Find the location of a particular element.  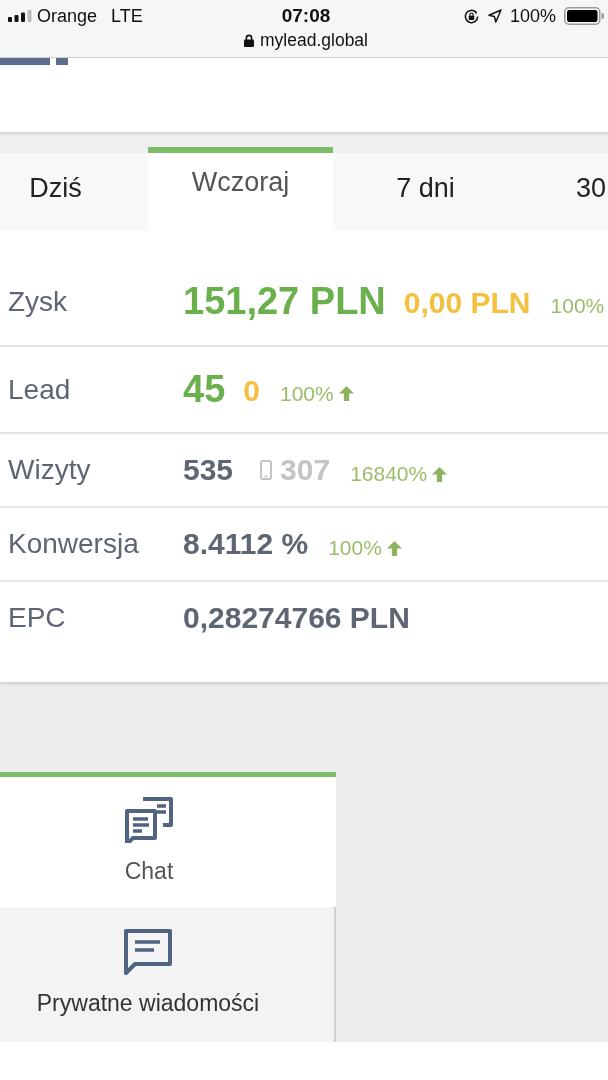

message-bubble-icon is located at coordinates (148, 952).